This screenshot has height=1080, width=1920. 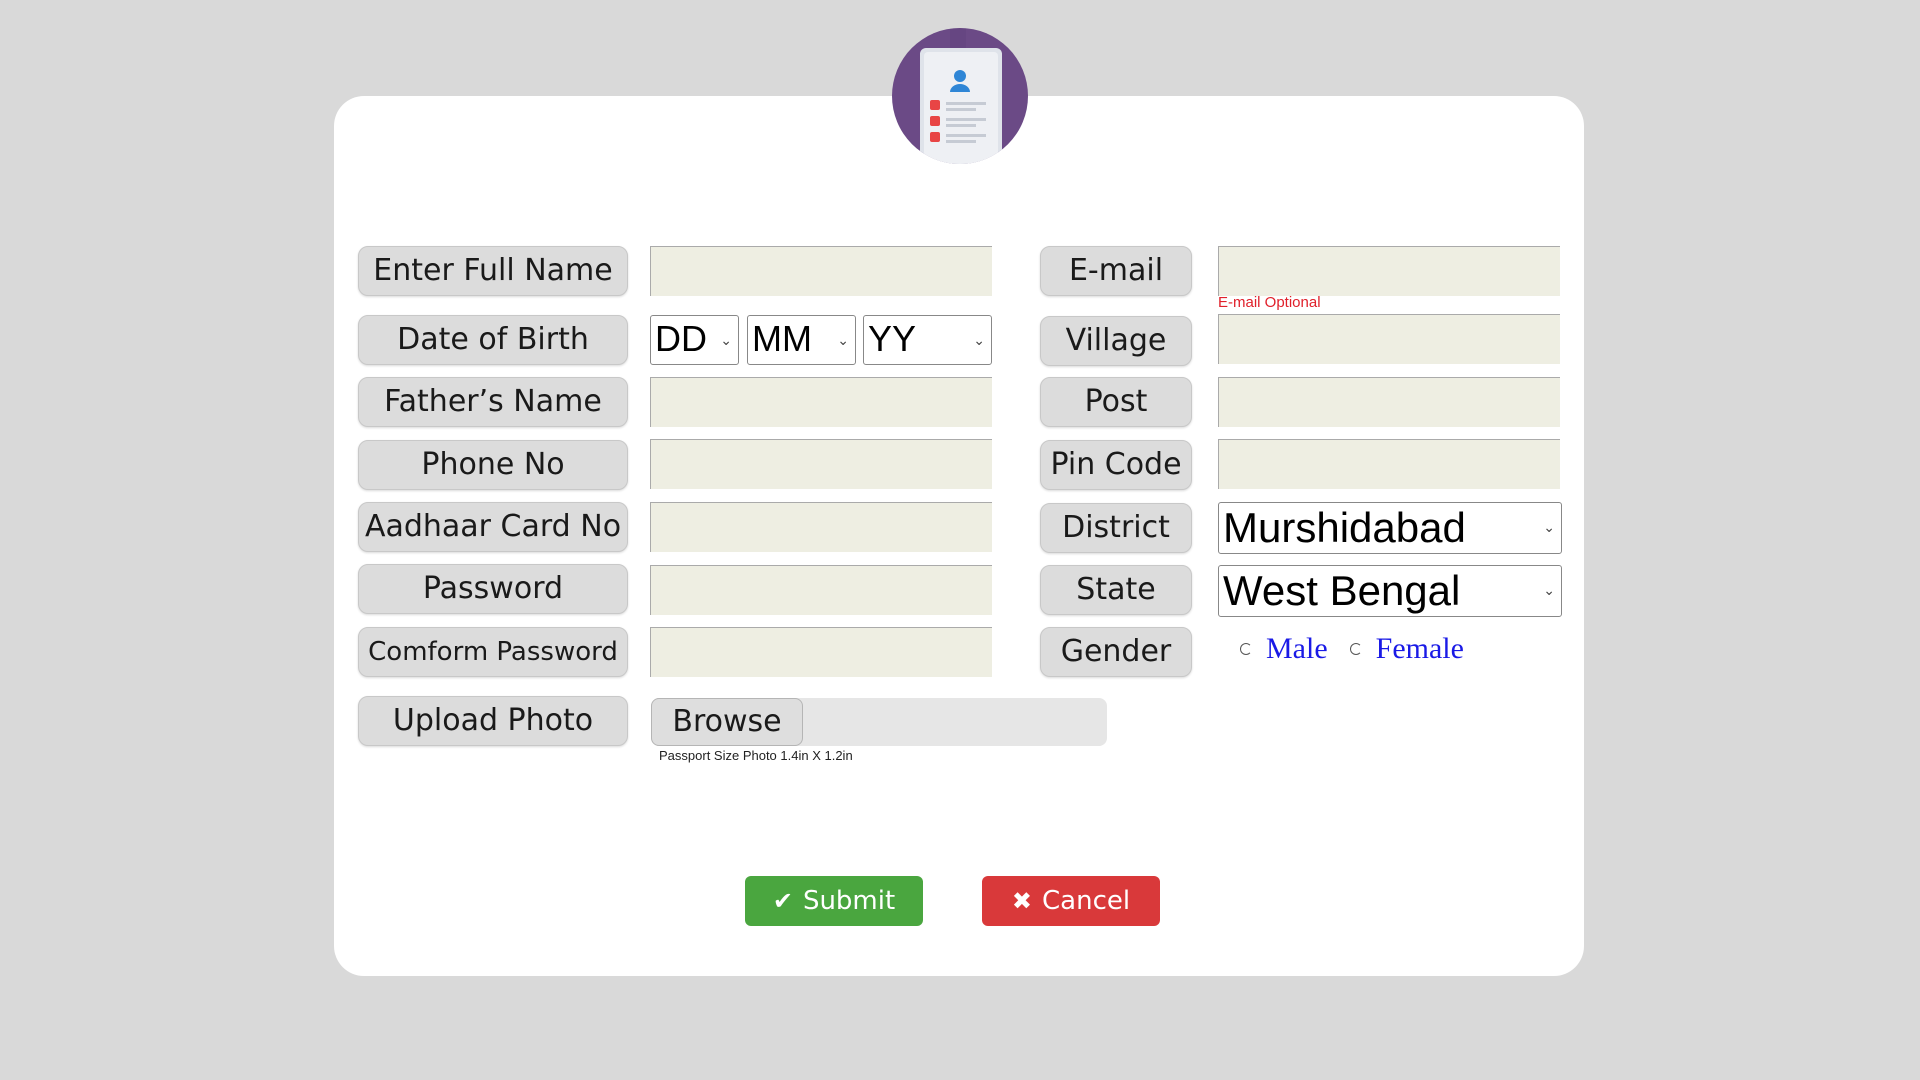 I want to click on phone-label: Phone No, so click(x=493, y=465).